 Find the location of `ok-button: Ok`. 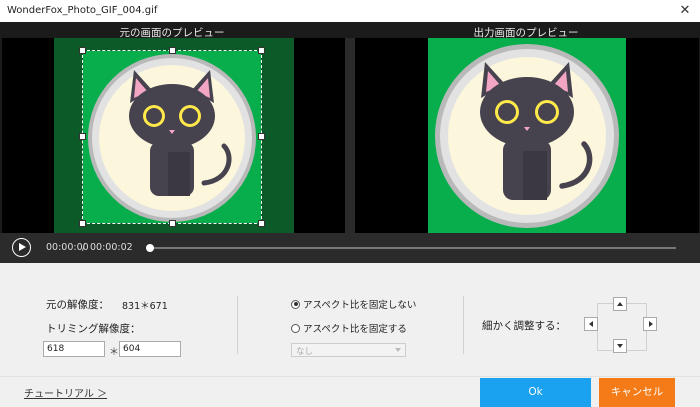

ok-button: Ok is located at coordinates (535, 392).